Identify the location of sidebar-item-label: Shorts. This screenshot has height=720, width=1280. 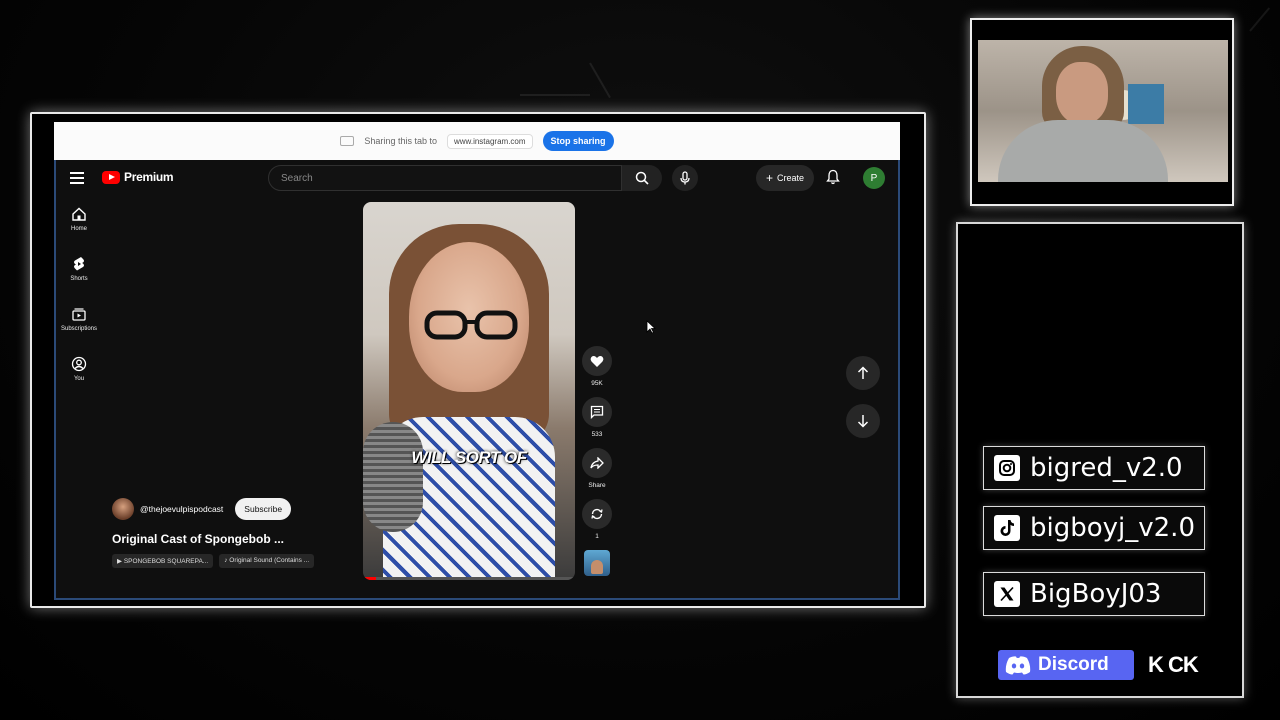
(79, 279).